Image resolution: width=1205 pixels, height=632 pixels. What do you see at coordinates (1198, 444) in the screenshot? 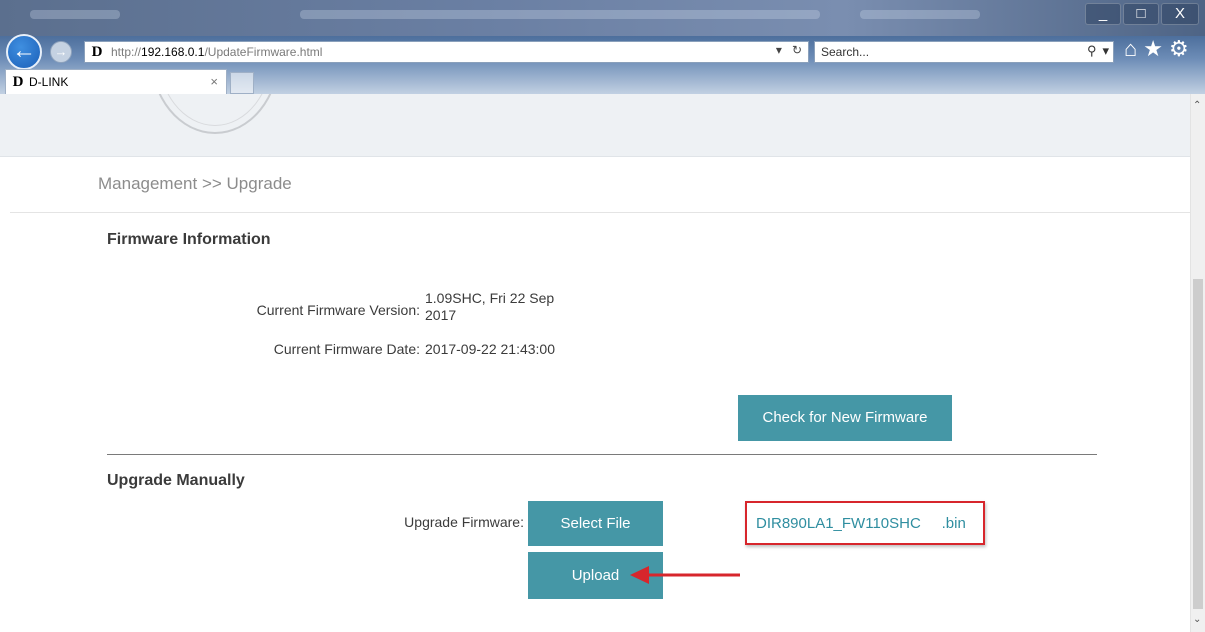
I see `scroll-thumb` at bounding box center [1198, 444].